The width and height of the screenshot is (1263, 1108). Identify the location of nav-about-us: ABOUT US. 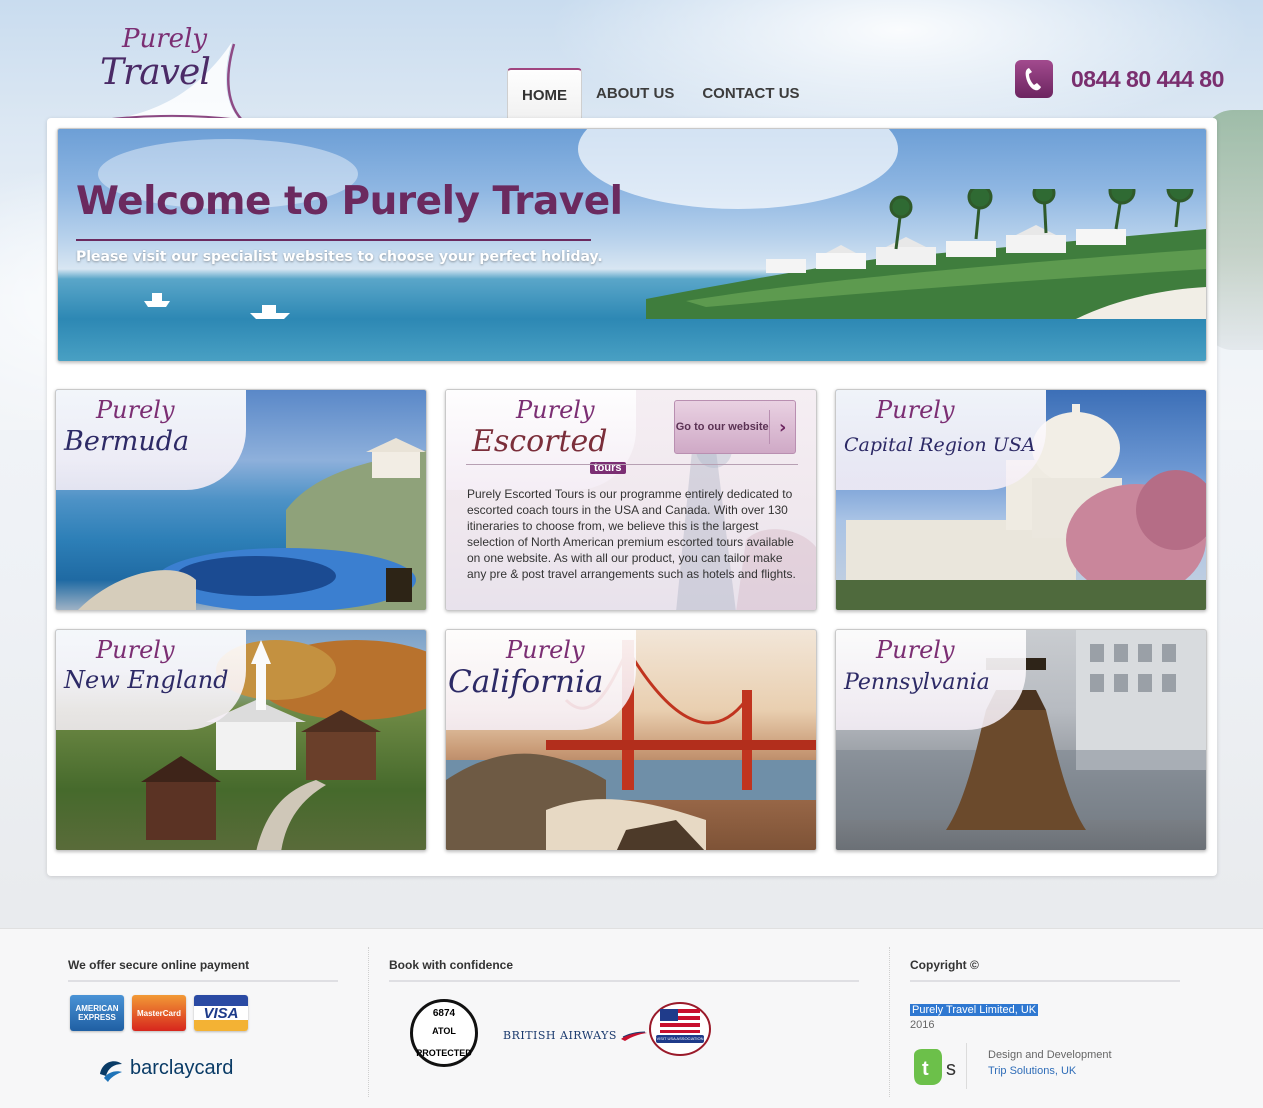
(635, 93).